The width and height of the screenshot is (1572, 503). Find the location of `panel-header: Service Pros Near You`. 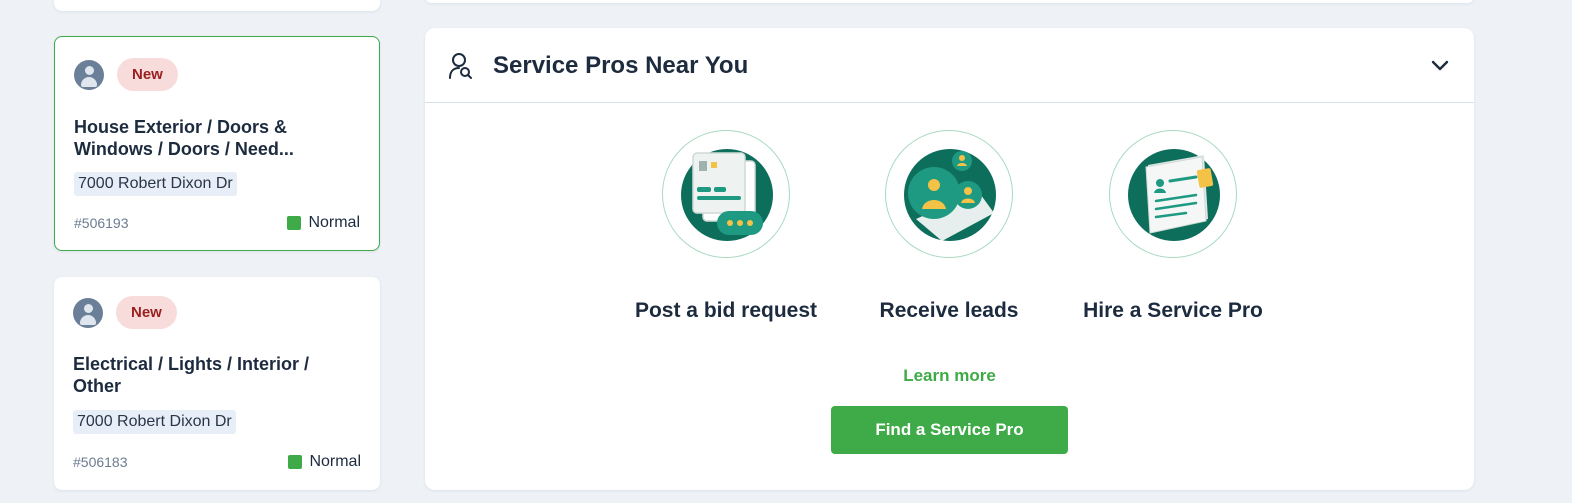

panel-header: Service Pros Near You is located at coordinates (949, 65).